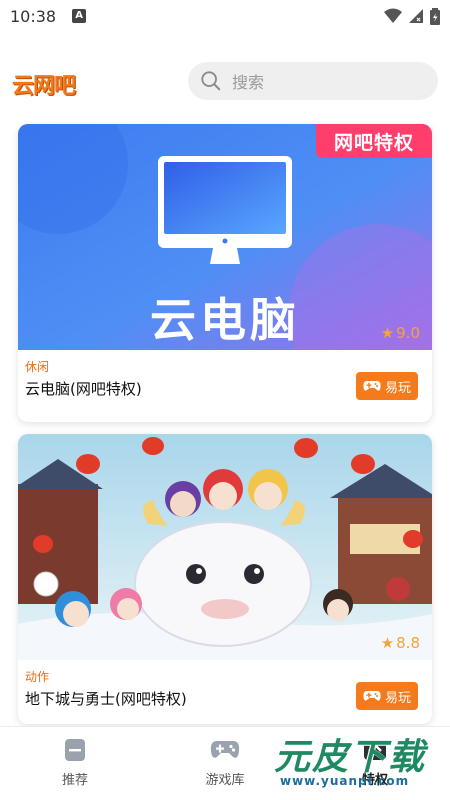 This screenshot has width=450, height=800. What do you see at coordinates (393, 15) in the screenshot?
I see `wifi-icon` at bounding box center [393, 15].